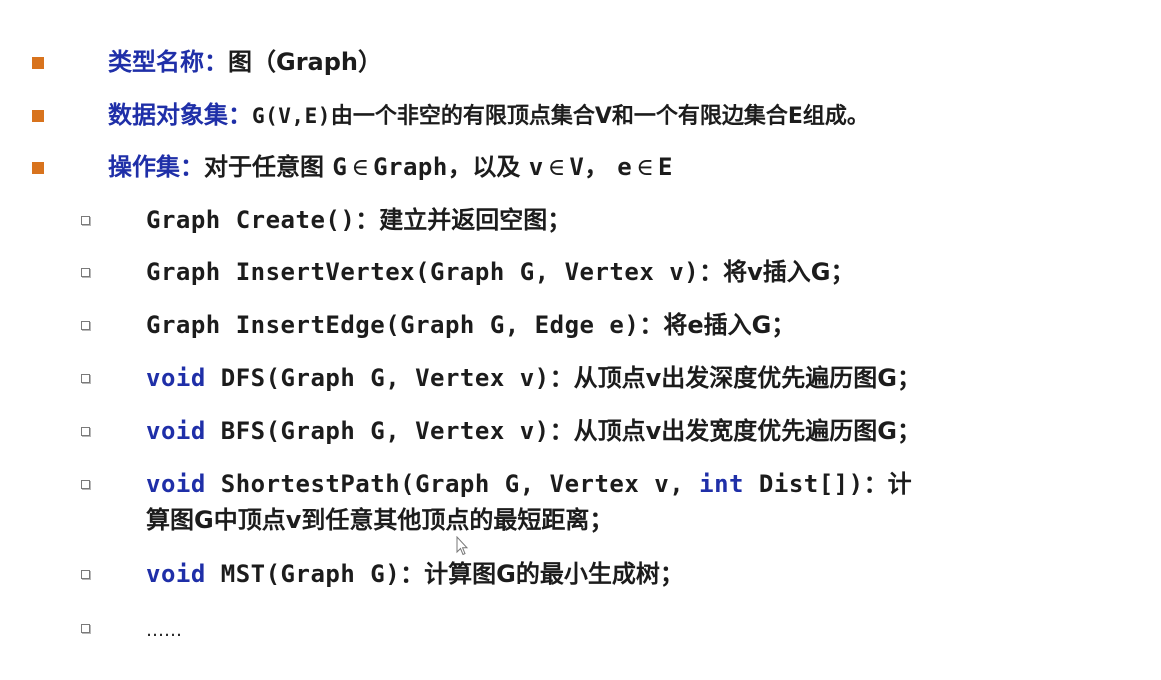 Image resolution: width=1161 pixels, height=680 pixels. Describe the element at coordinates (735, 378) in the screenshot. I see `op-dfs-desc: ：从顶点v出发深度优先遍历图G；` at that location.